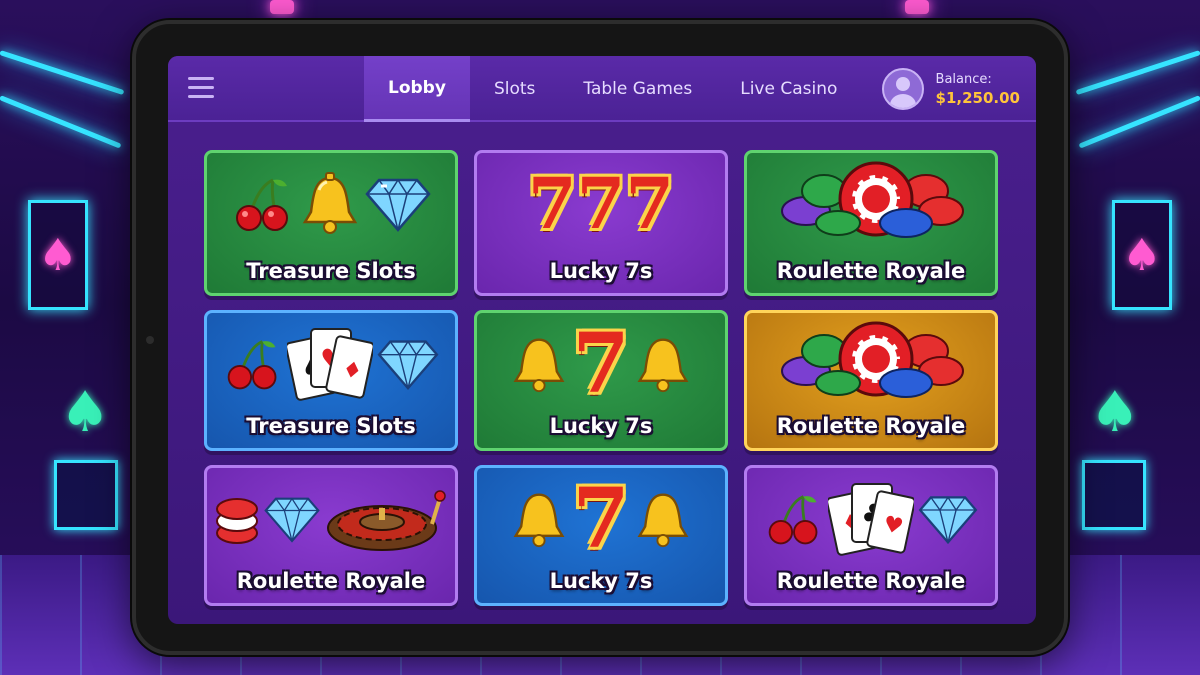  Describe the element at coordinates (637, 89) in the screenshot. I see `tab-table-games: Table Games` at that location.